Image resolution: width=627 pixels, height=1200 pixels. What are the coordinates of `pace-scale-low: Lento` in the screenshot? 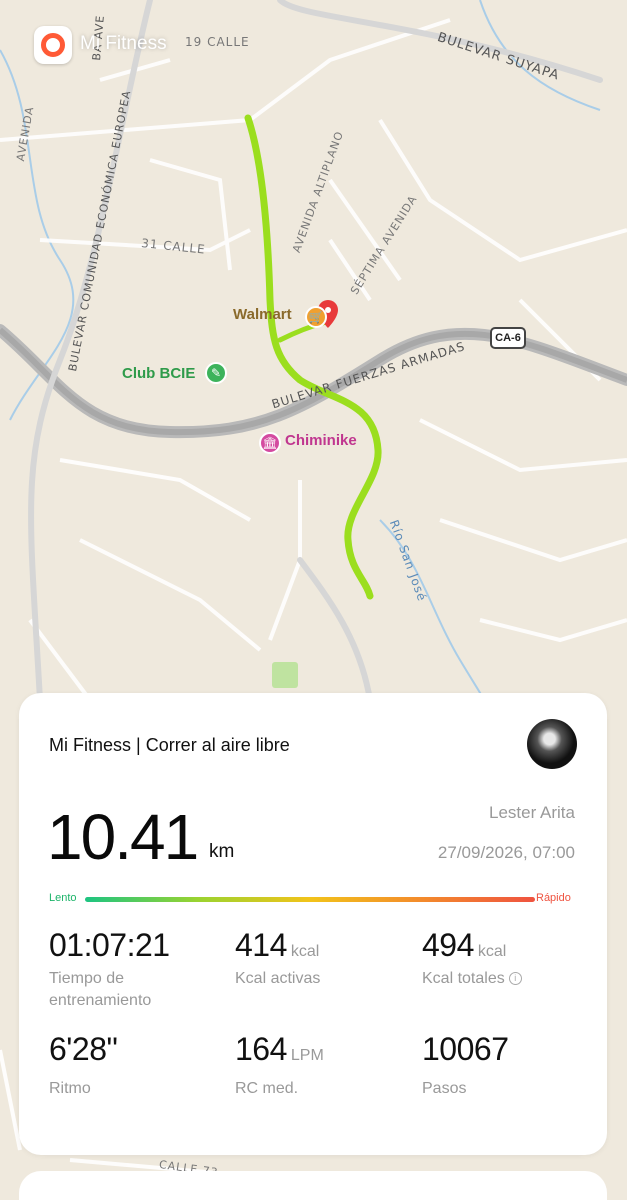 It's located at (63, 898).